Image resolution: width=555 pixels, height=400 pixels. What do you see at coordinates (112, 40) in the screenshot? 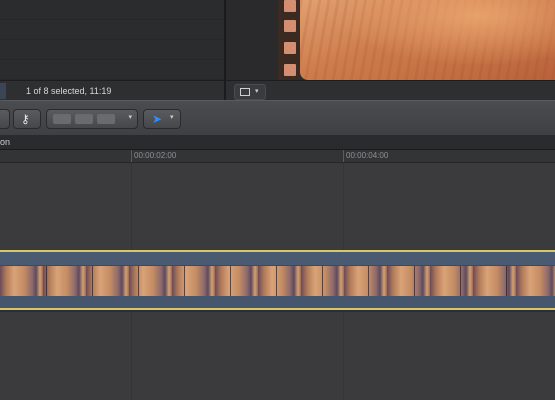
I see `event-browser-list` at bounding box center [112, 40].